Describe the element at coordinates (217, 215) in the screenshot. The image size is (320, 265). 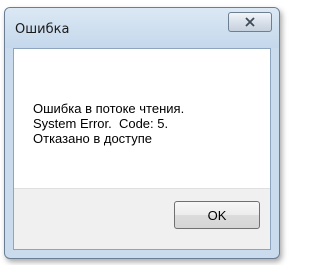
I see `ok-button: OK` at that location.